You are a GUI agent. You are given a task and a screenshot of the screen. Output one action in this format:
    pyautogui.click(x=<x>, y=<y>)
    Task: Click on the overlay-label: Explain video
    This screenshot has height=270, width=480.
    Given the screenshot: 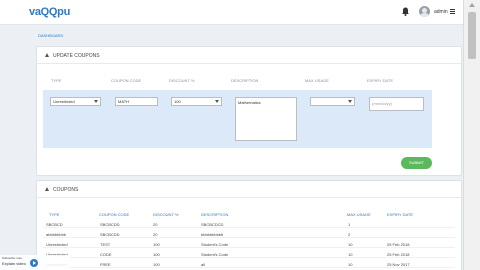 What is the action you would take?
    pyautogui.click(x=14, y=263)
    